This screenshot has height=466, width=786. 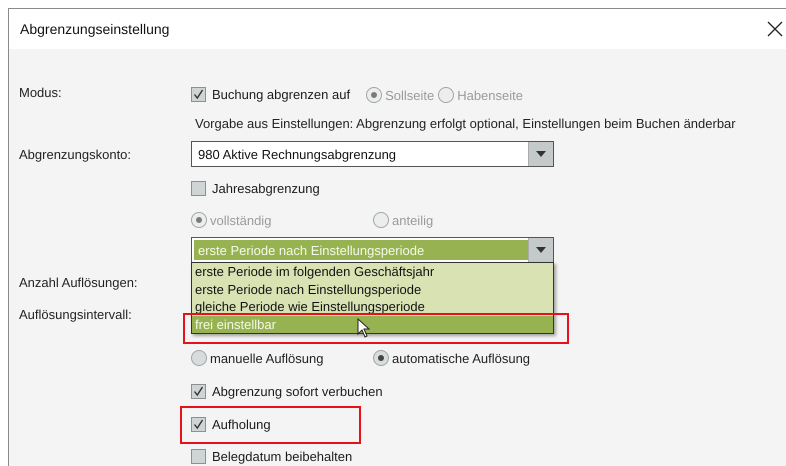 What do you see at coordinates (364, 328) in the screenshot?
I see `mouse-pointer-icon` at bounding box center [364, 328].